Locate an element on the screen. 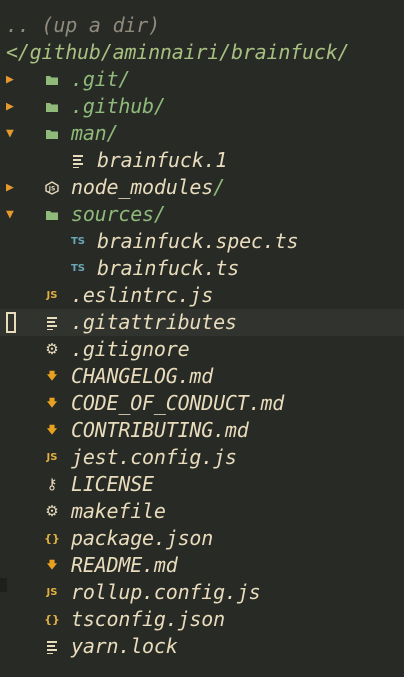  file-row-brainfuck-1: brainfuck.1 is located at coordinates (202, 160).